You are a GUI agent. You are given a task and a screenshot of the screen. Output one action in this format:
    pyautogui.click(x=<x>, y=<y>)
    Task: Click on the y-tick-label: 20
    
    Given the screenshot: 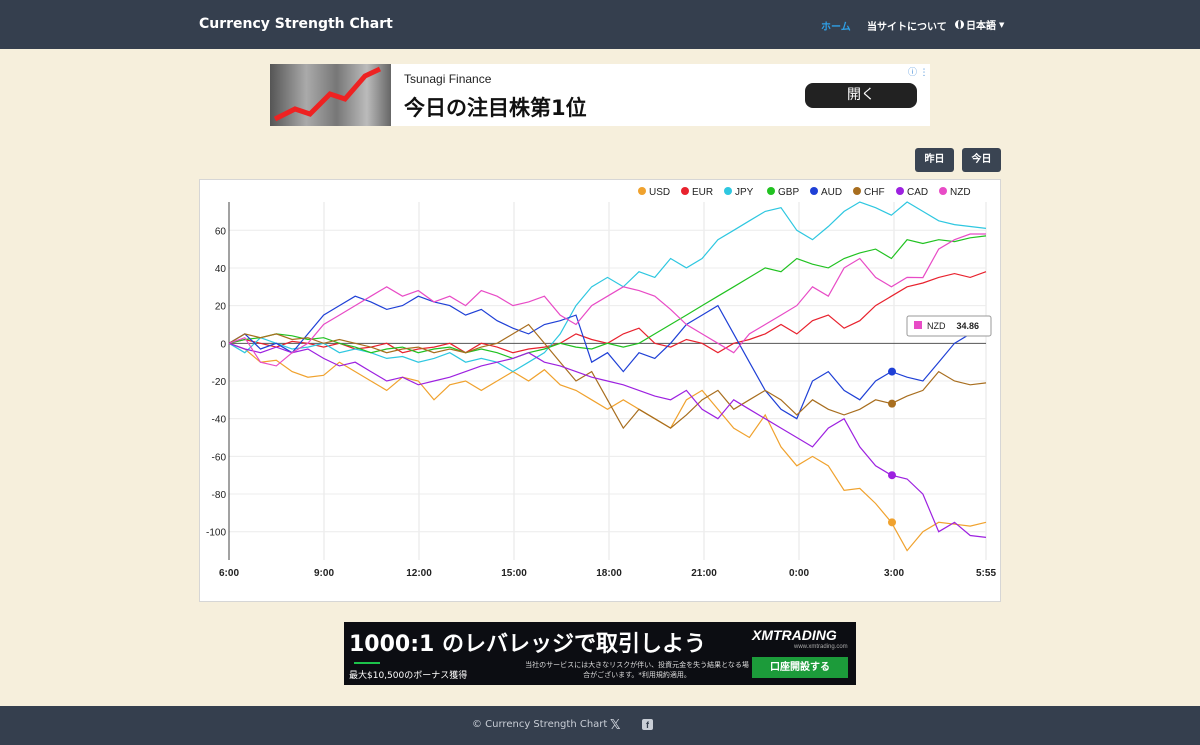 What is the action you would take?
    pyautogui.click(x=221, y=307)
    